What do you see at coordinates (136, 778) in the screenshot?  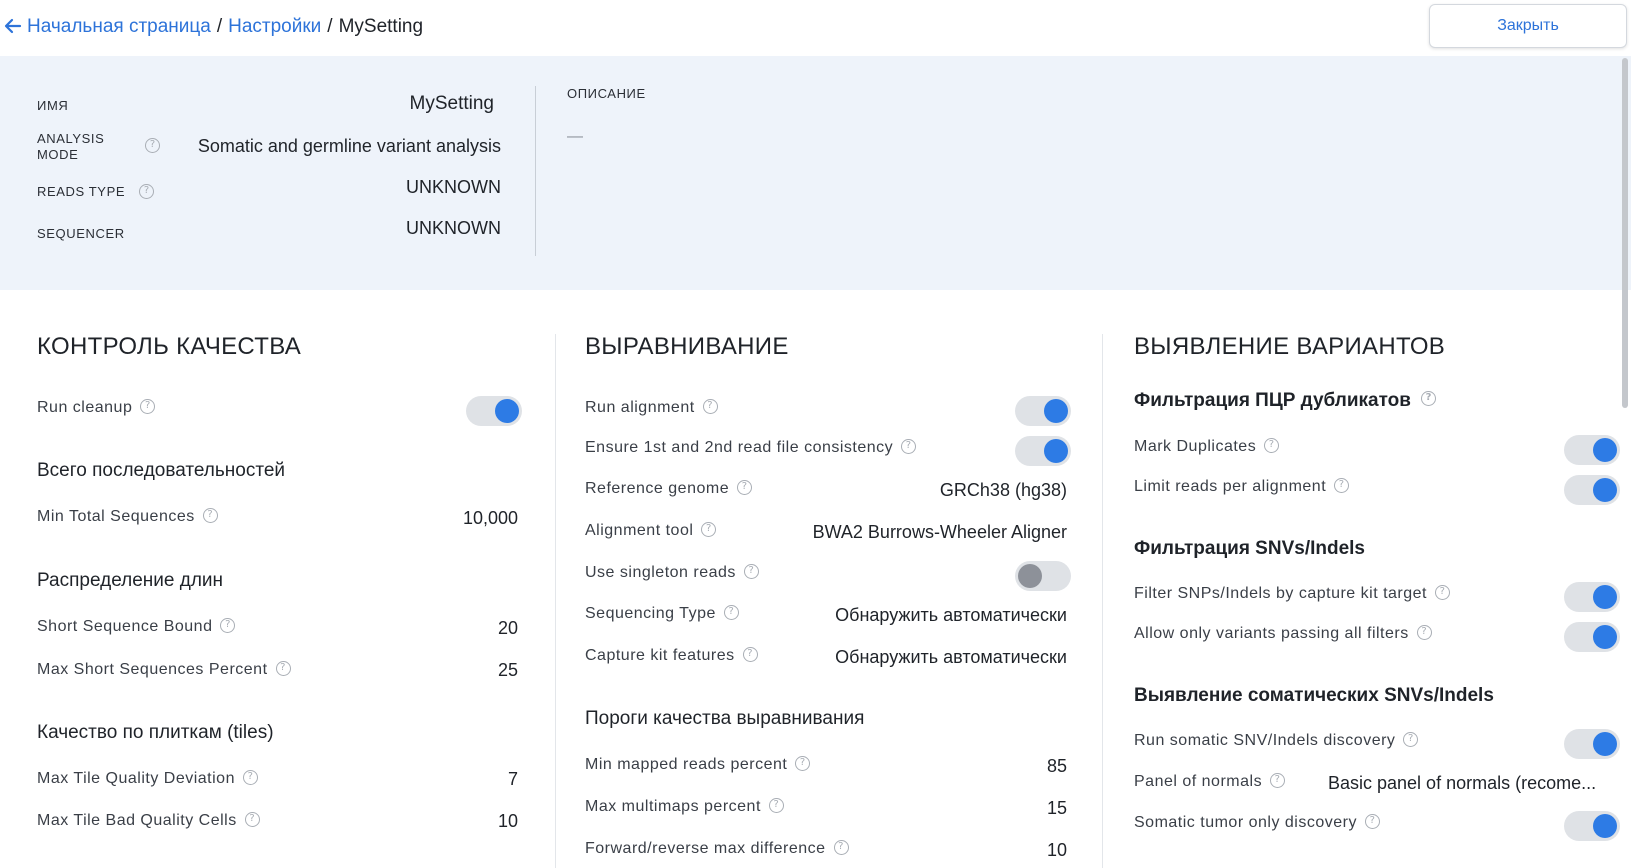 I see `tile-deviation-label: Max Tile Quality Deviation` at bounding box center [136, 778].